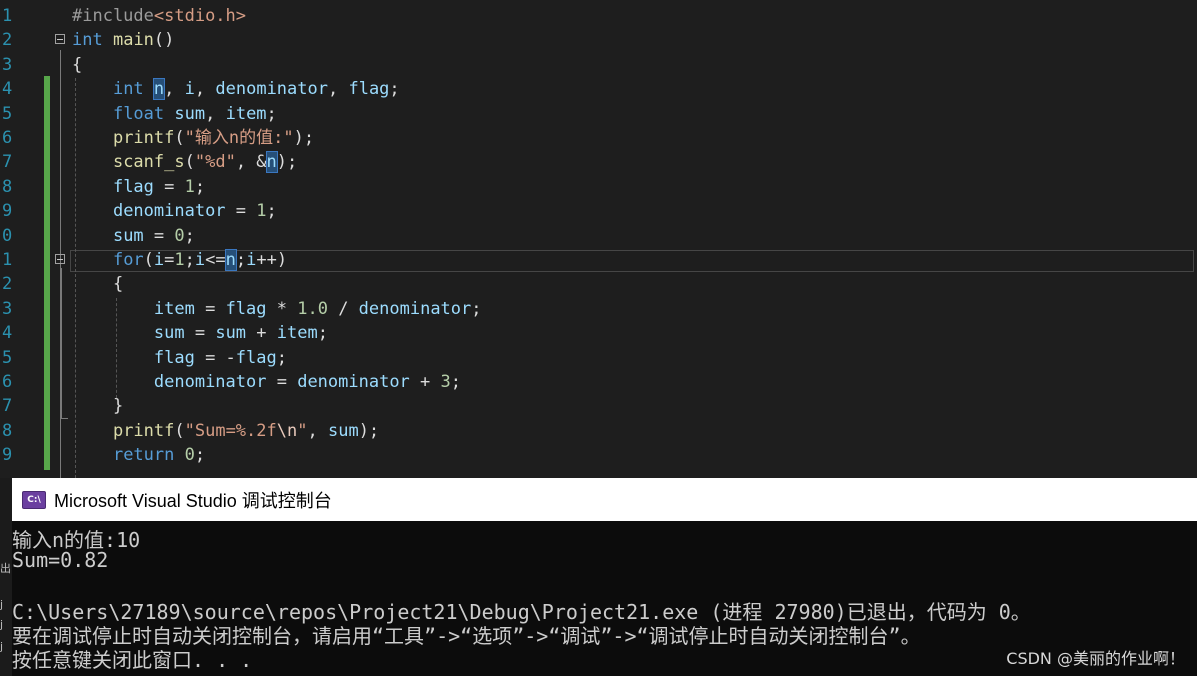  What do you see at coordinates (598, 211) in the screenshot?
I see `code-line: 9 denominator = 1;` at bounding box center [598, 211].